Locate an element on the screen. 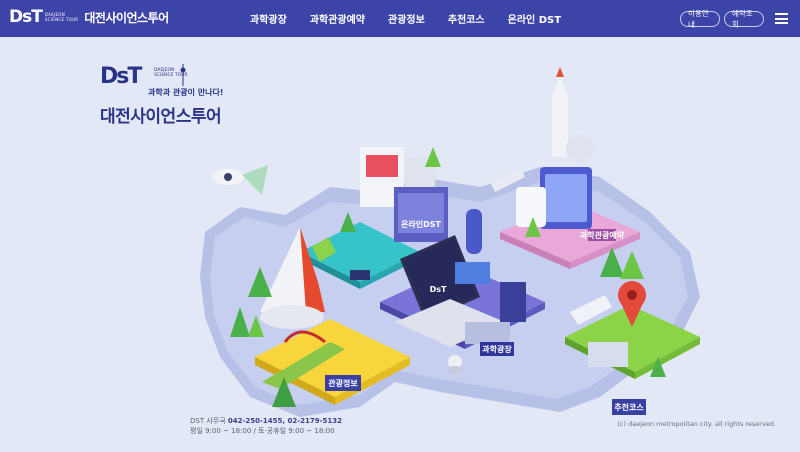  online-zone-label: 온라인DST is located at coordinates (421, 224).